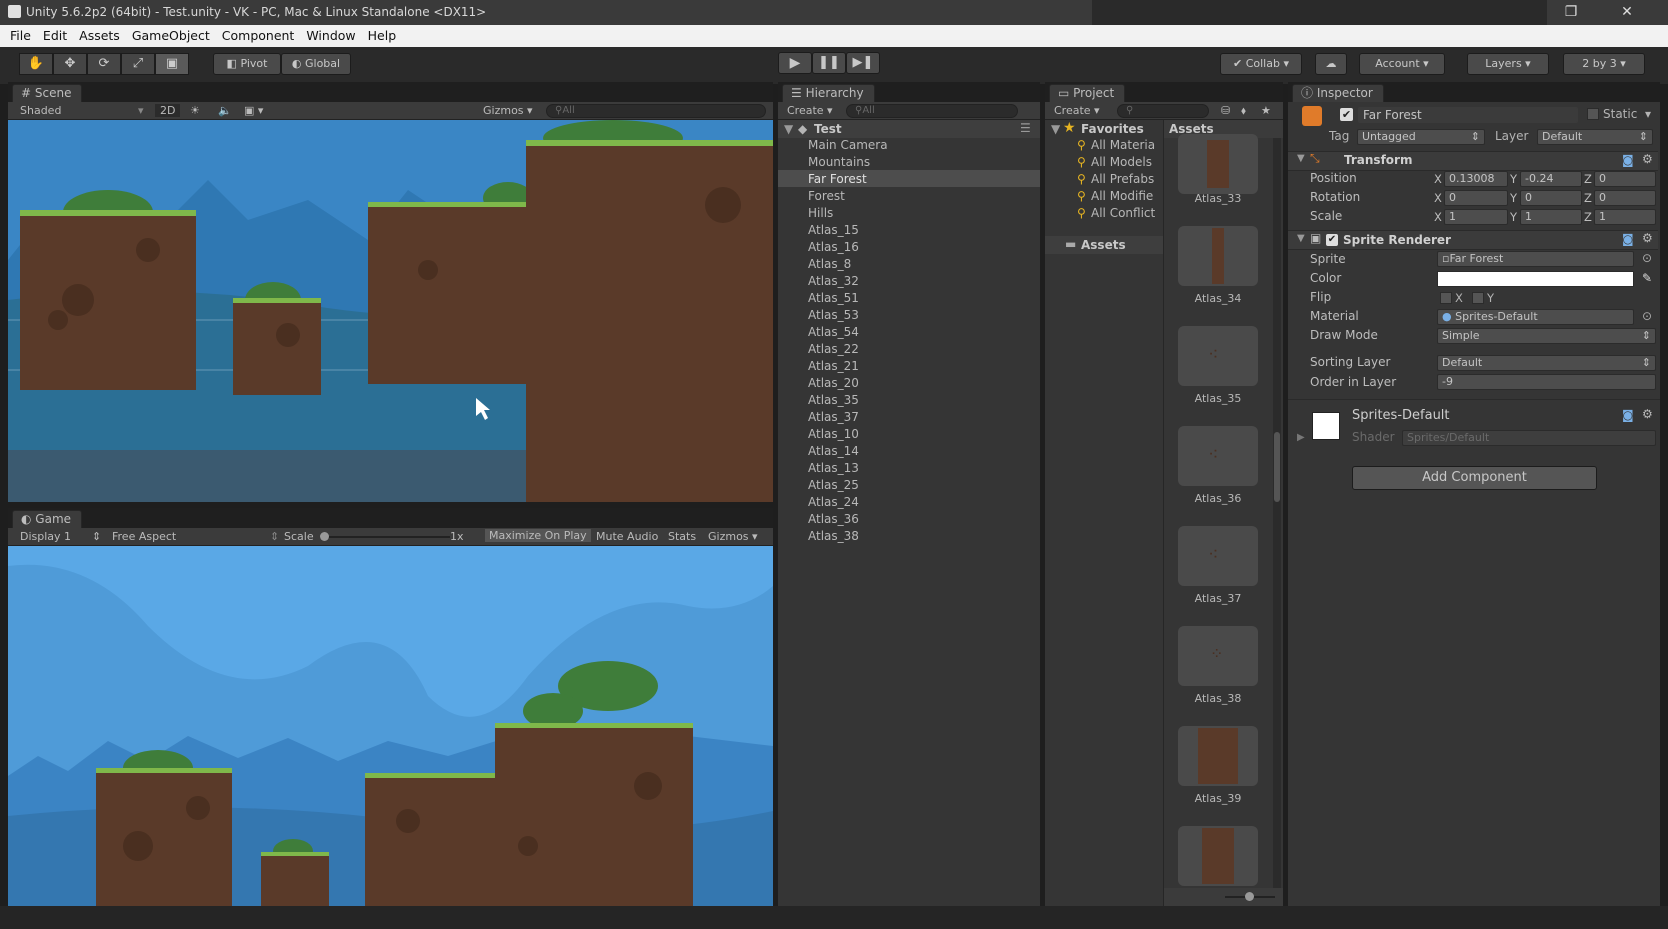 This screenshot has height=929, width=1668. Describe the element at coordinates (1338, 93) in the screenshot. I see `tab-inspector: ⓘ Inspector` at that location.